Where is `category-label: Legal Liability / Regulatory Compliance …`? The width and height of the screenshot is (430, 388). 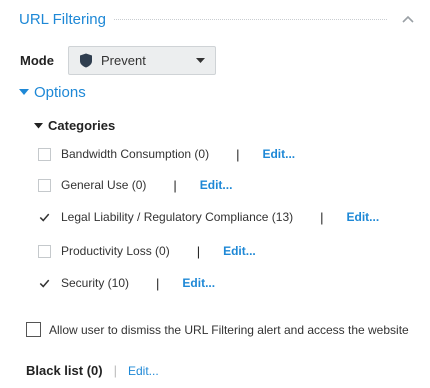
category-label: Legal Liability / Regulatory Compliance … is located at coordinates (177, 217).